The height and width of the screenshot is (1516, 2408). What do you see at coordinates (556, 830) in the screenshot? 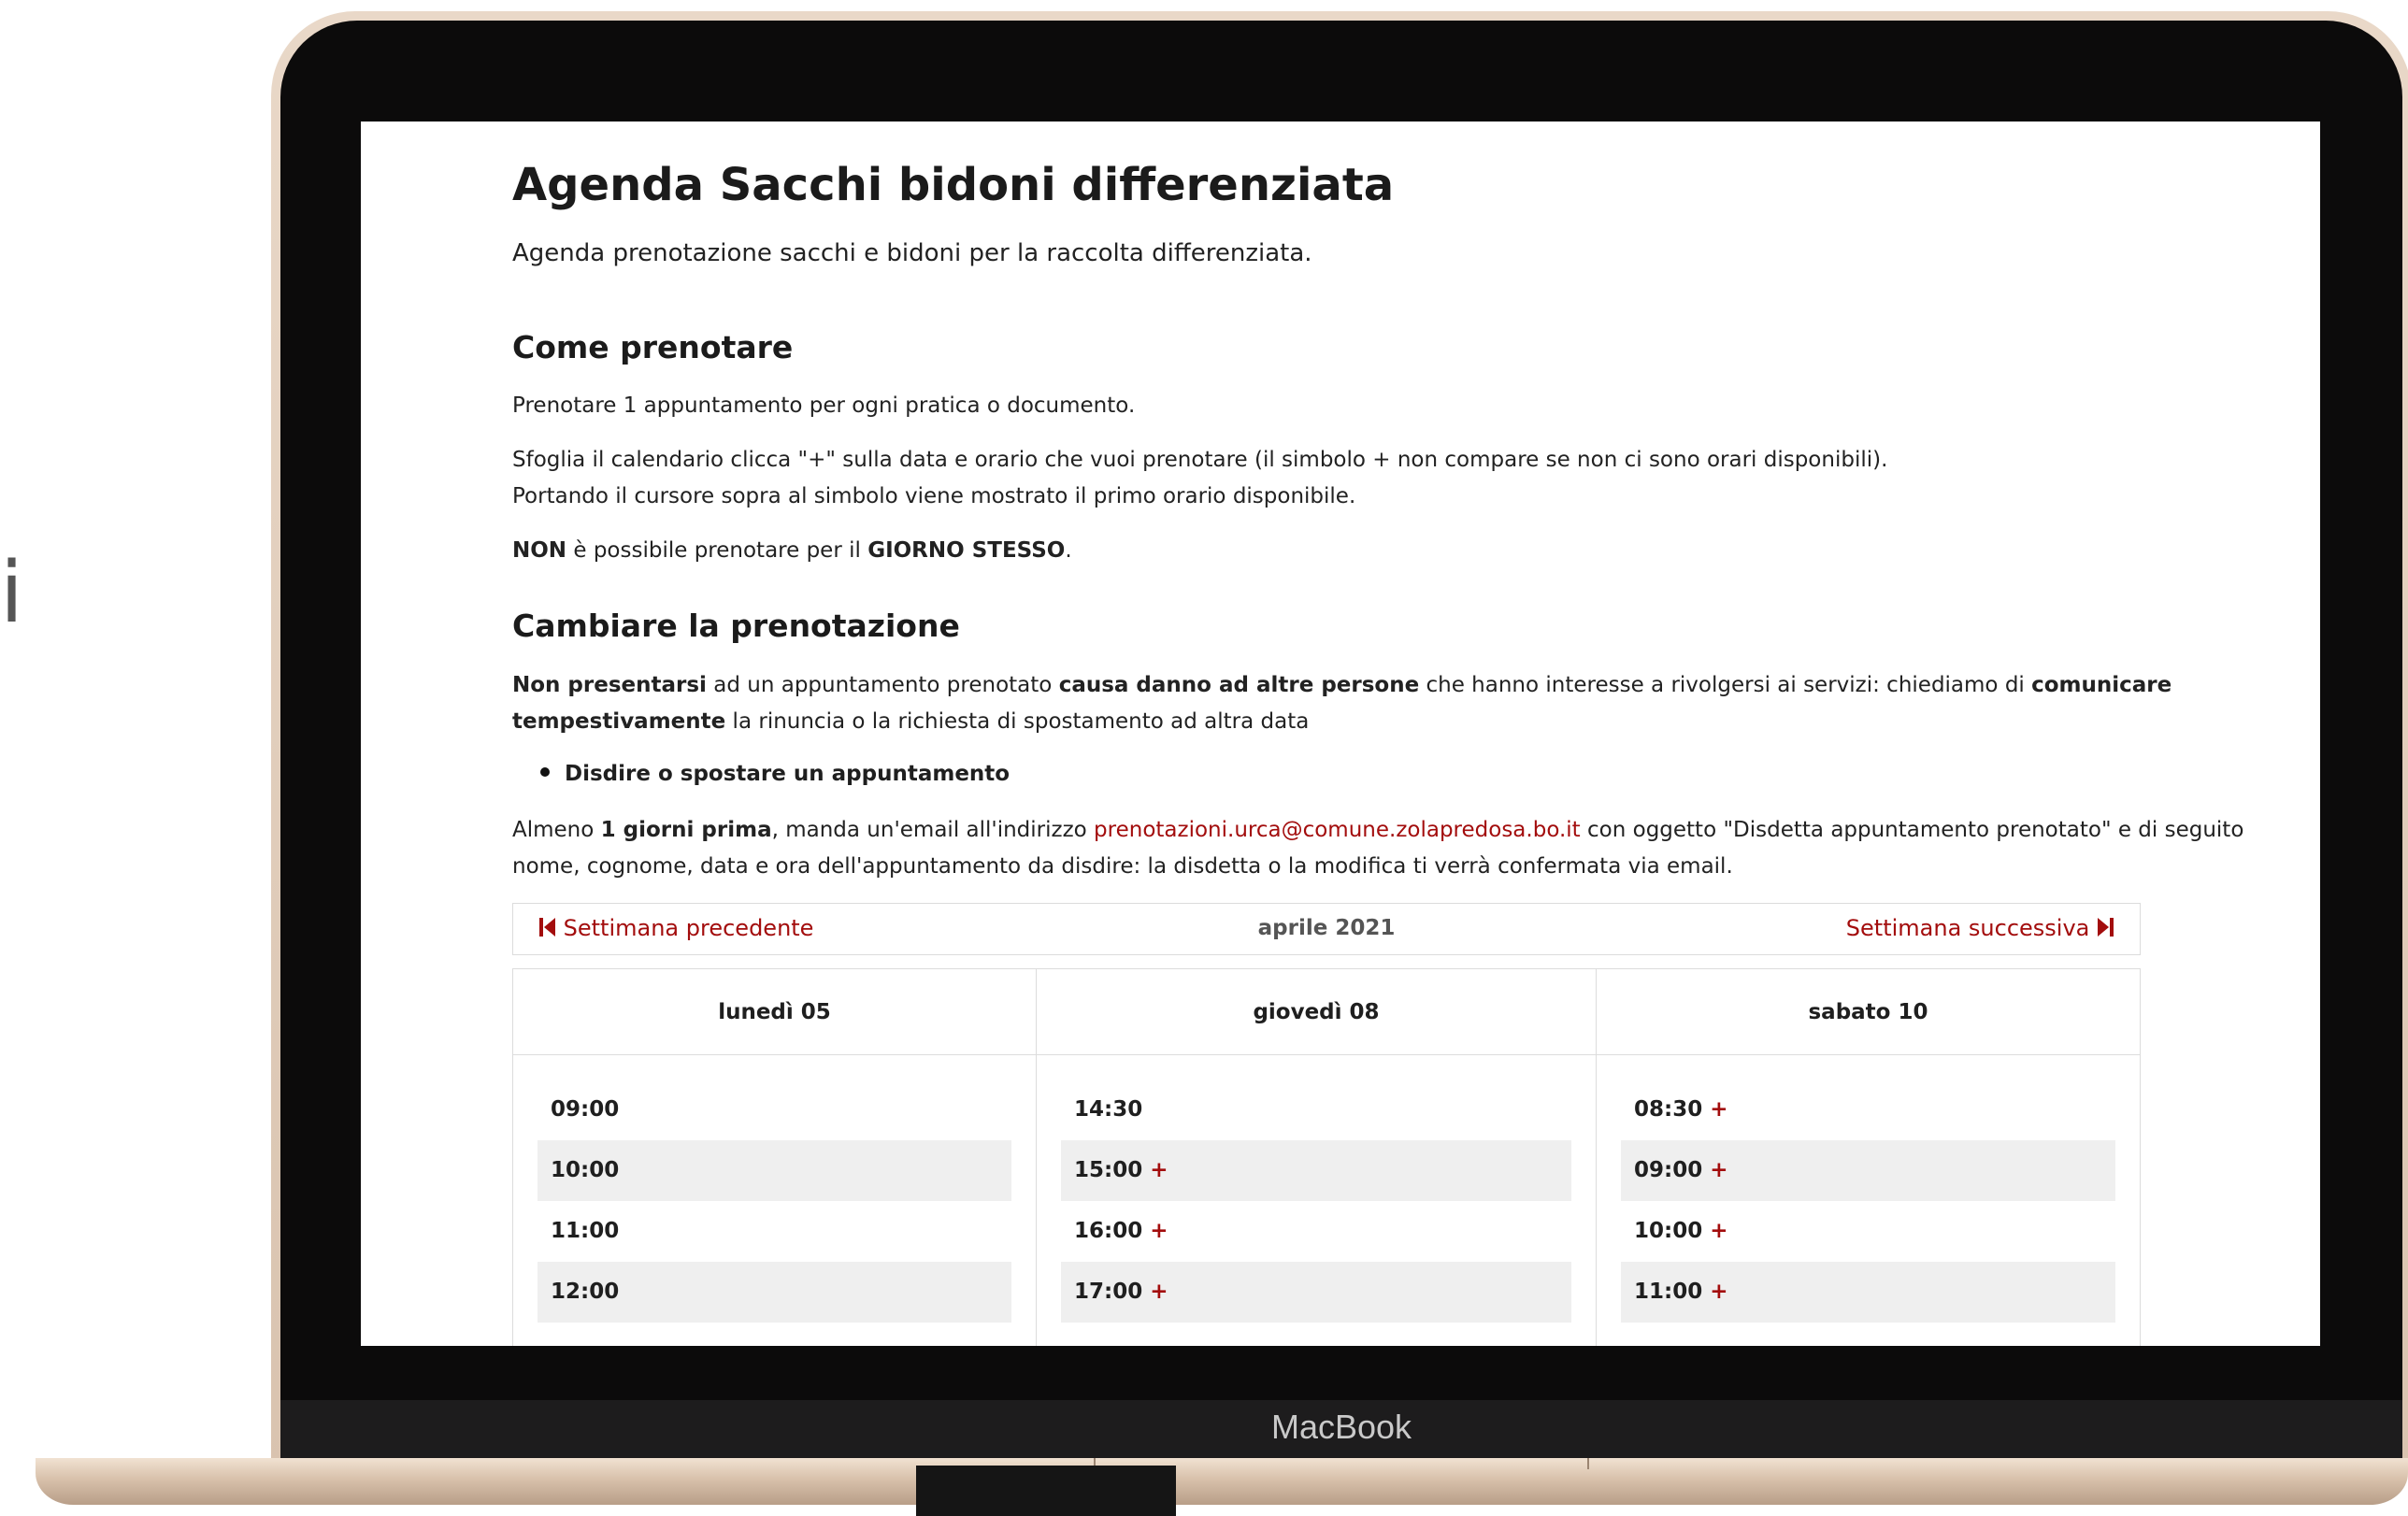
I see `text-span: Almeno` at bounding box center [556, 830].